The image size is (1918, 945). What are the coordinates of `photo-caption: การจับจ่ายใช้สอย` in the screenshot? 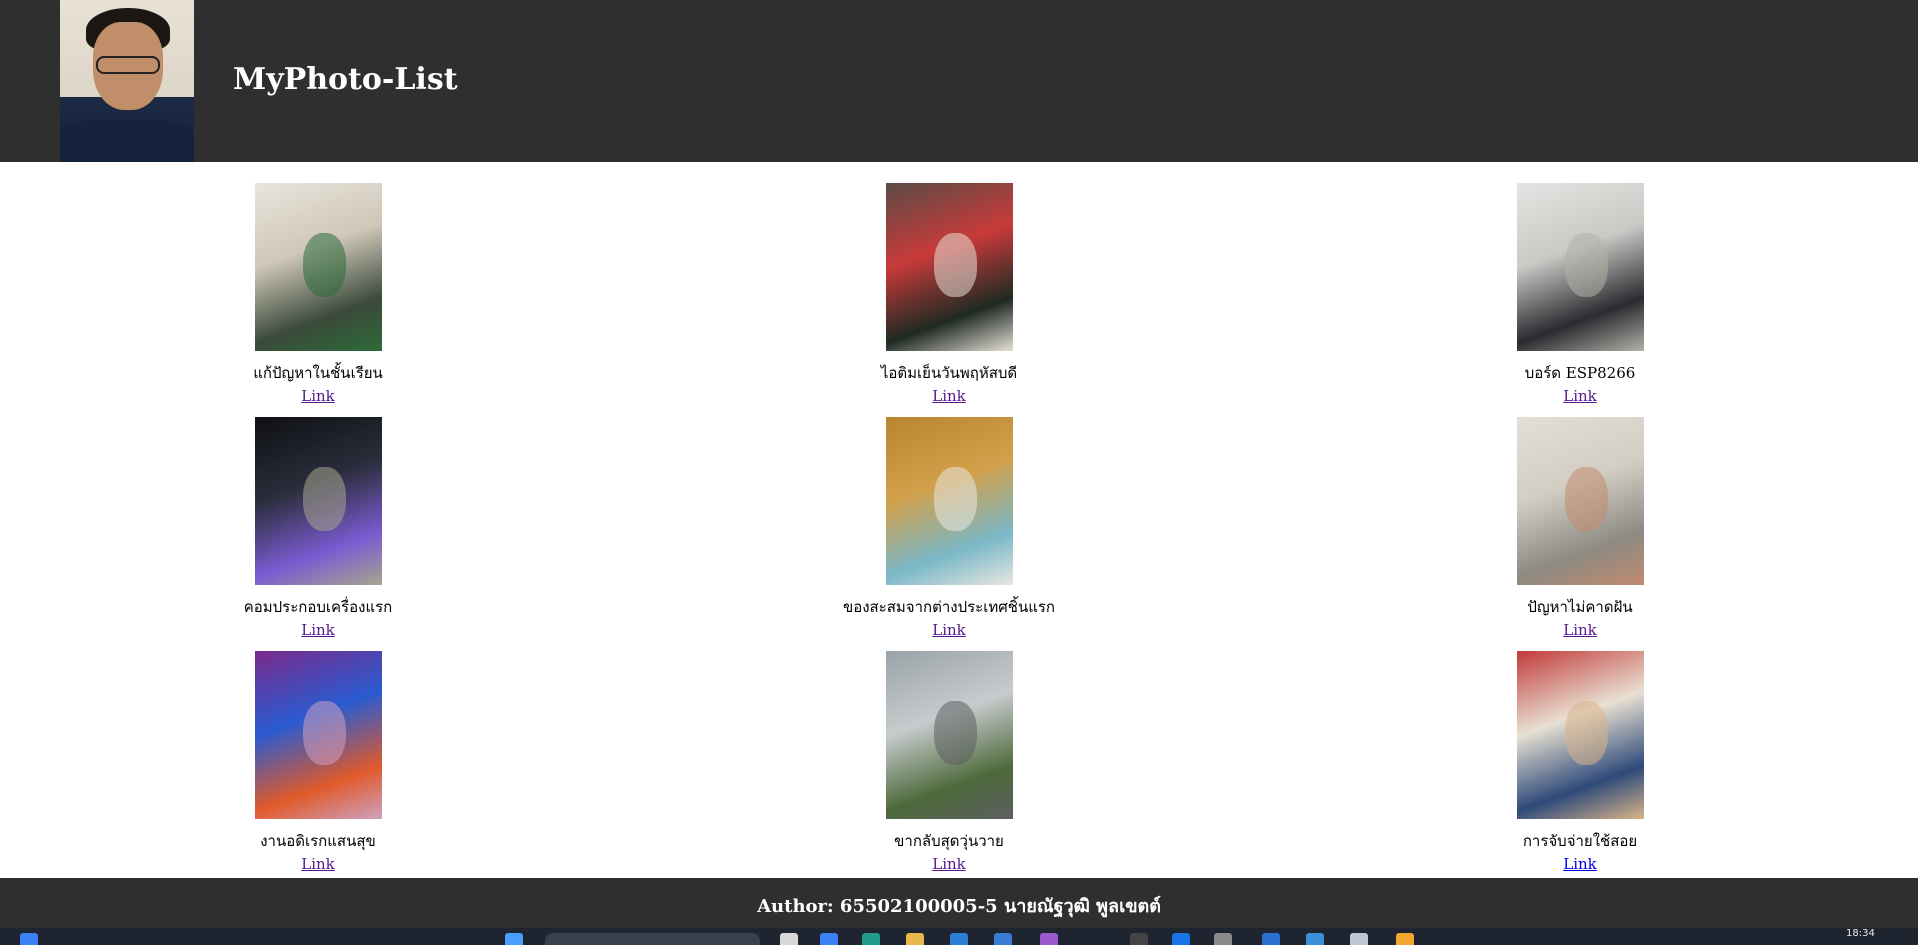 It's located at (1580, 841).